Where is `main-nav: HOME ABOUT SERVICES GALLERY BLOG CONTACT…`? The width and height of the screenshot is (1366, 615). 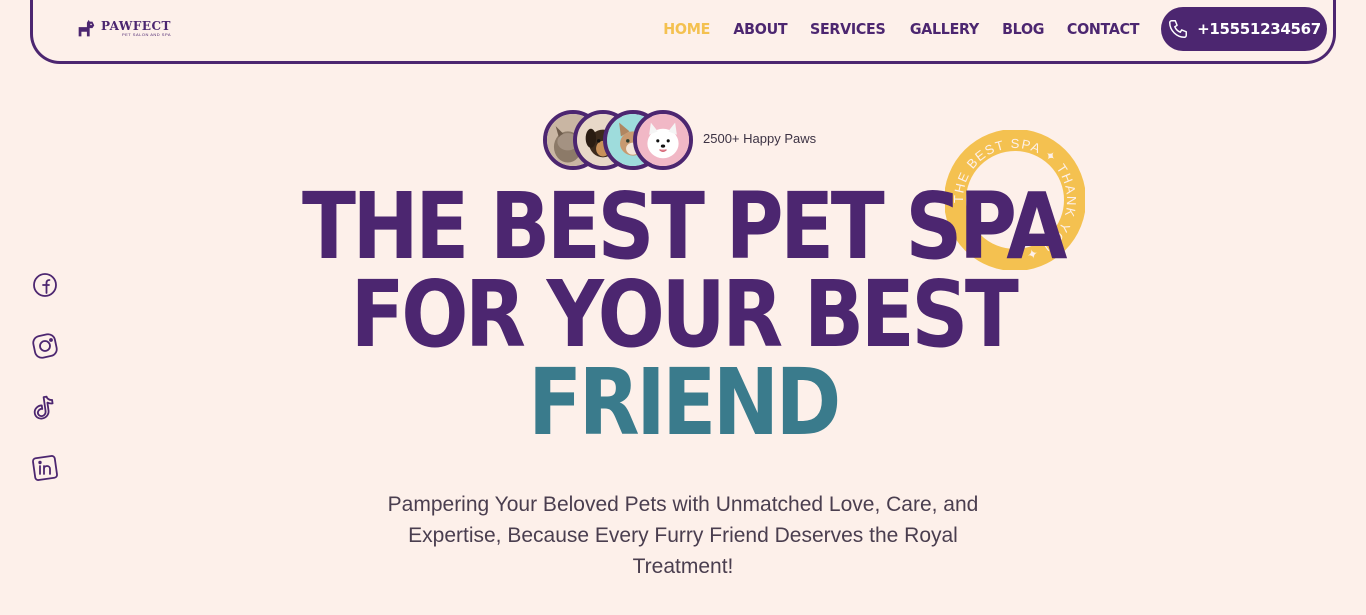 main-nav: HOME ABOUT SERVICES GALLERY BLOG CONTACT… is located at coordinates (994, 28).